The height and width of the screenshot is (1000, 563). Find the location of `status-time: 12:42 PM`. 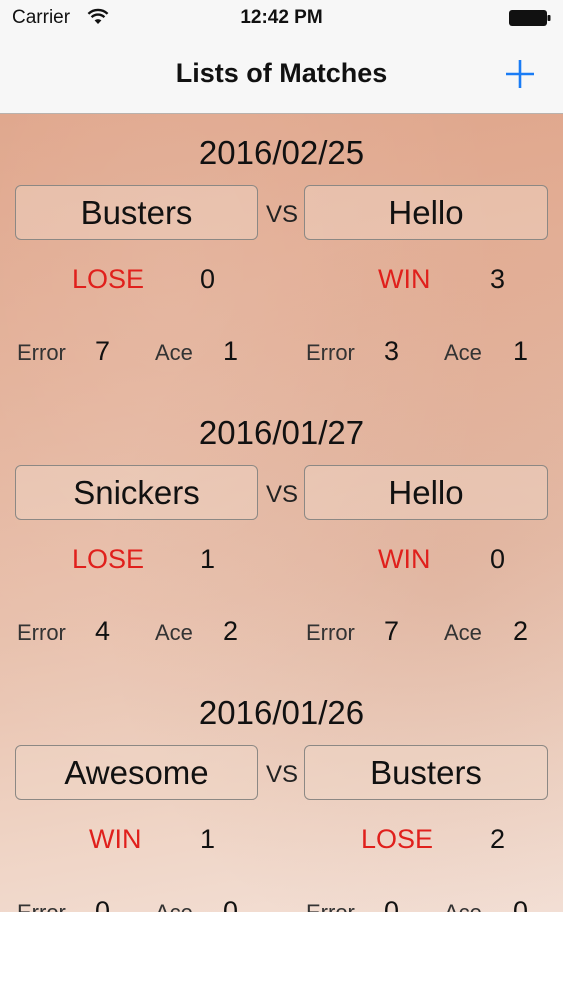

status-time: 12:42 PM is located at coordinates (281, 17).